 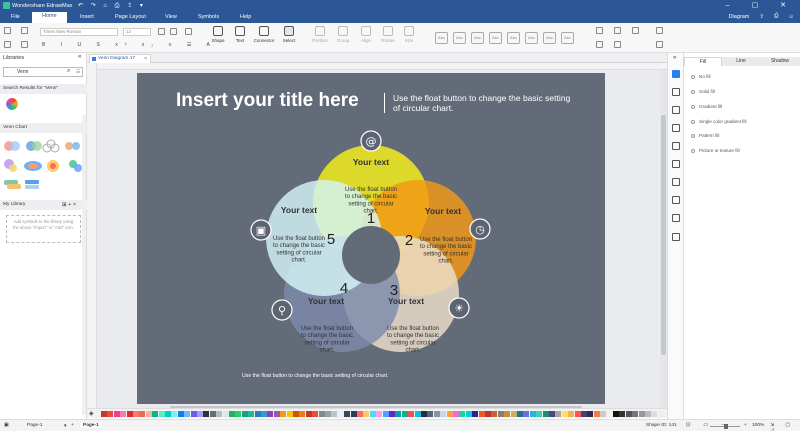 I want to click on style-preset-5: Abc, so click(x=513, y=38).